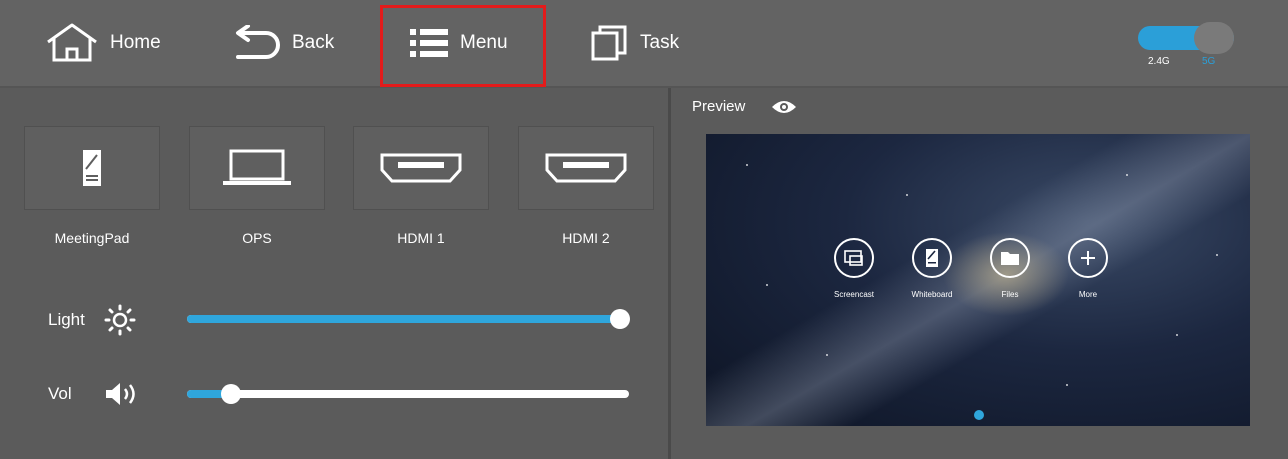 This screenshot has width=1288, height=459. I want to click on source-label-hdmi1: HDMI 1, so click(421, 238).